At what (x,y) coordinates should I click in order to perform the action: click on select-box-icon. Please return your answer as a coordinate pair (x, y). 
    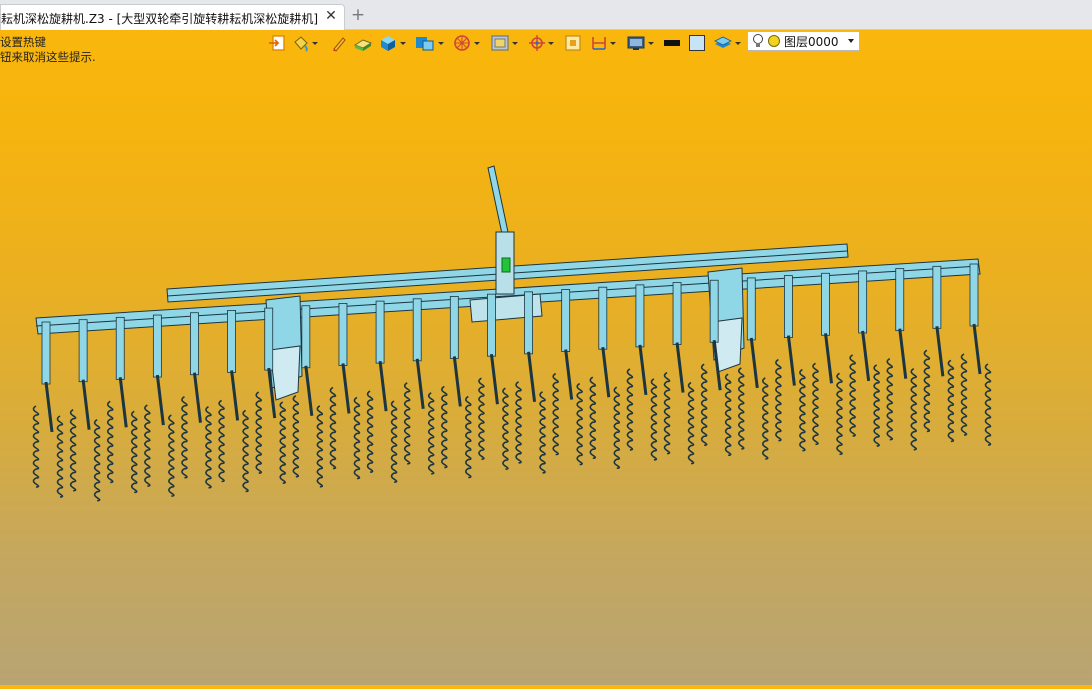
    Looking at the image, I should click on (573, 43).